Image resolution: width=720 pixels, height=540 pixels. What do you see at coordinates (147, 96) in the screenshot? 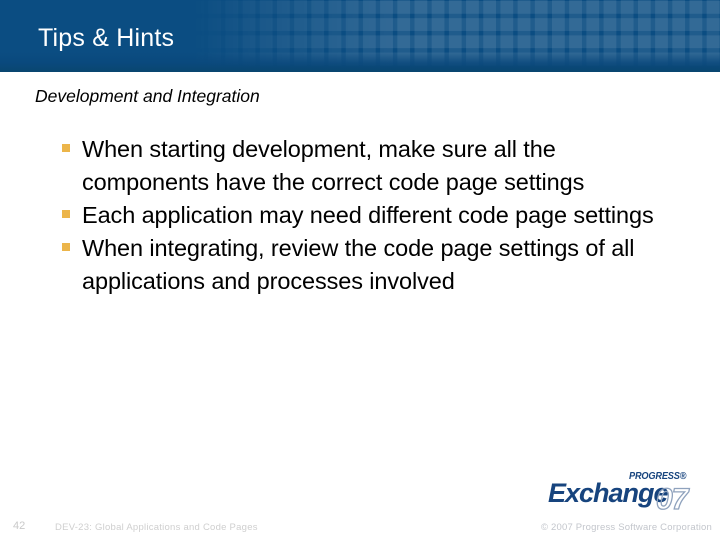
I see `slide-subtitle: Development and Integration` at bounding box center [147, 96].